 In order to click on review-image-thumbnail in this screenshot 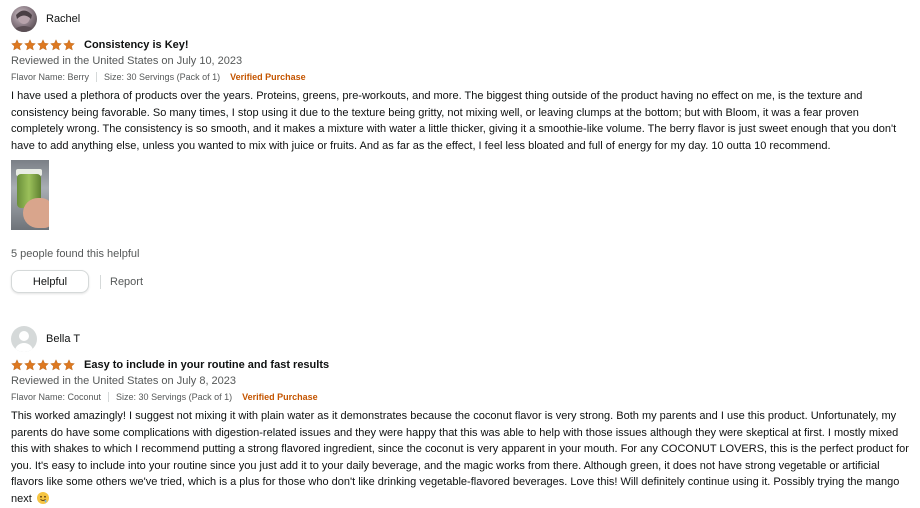, I will do `click(30, 195)`.